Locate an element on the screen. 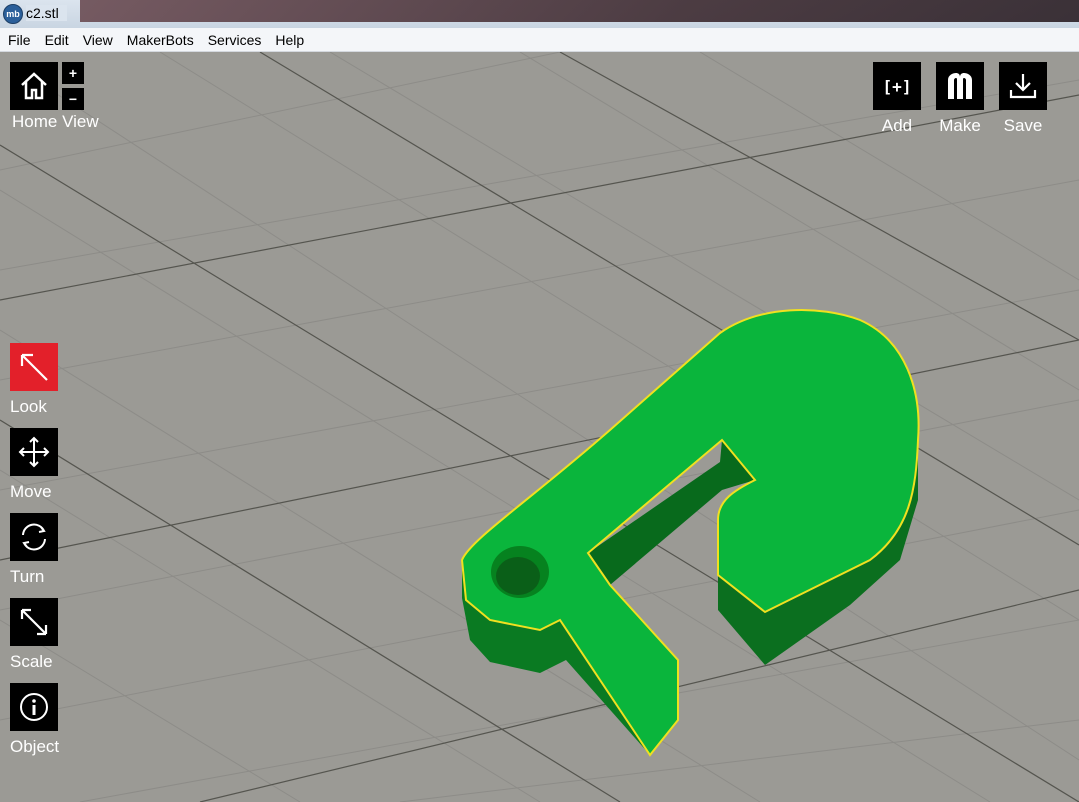  model-mount-hole-inner is located at coordinates (518, 576).